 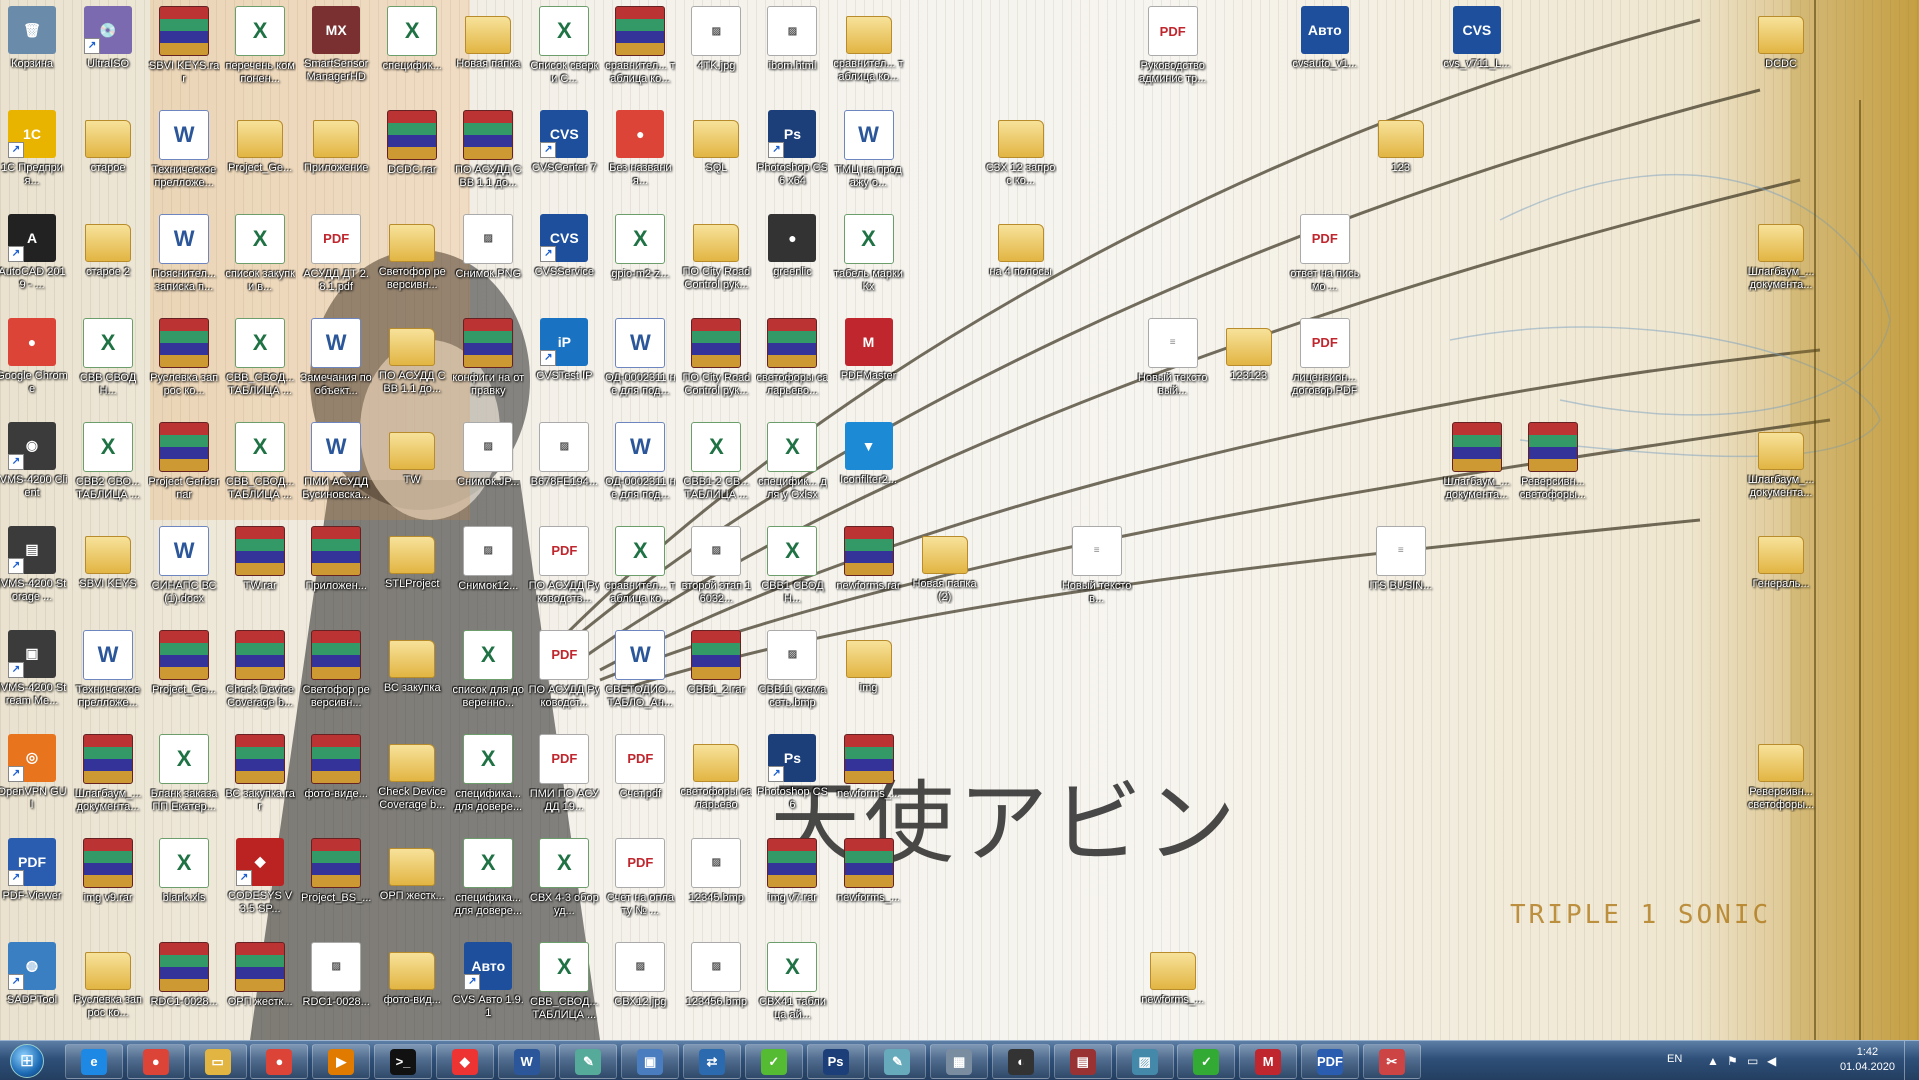 What do you see at coordinates (488, 366) in the screenshot?
I see `desktop-icon: конфиги на отправку` at bounding box center [488, 366].